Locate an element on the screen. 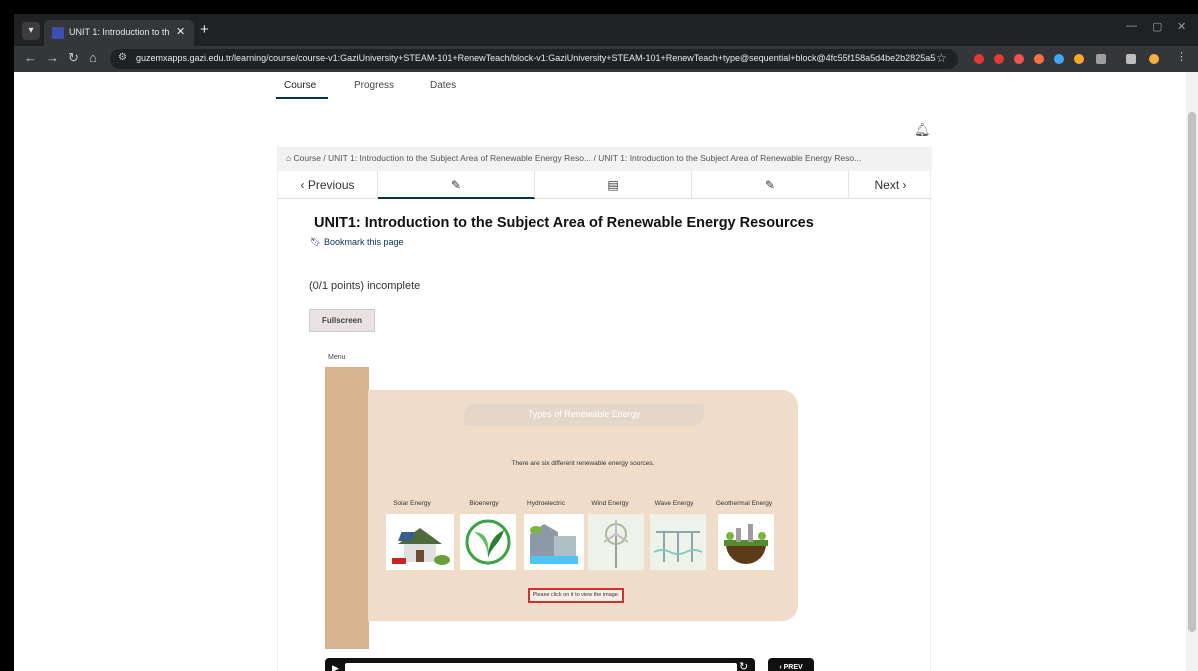  menu-sidebar is located at coordinates (347, 508).